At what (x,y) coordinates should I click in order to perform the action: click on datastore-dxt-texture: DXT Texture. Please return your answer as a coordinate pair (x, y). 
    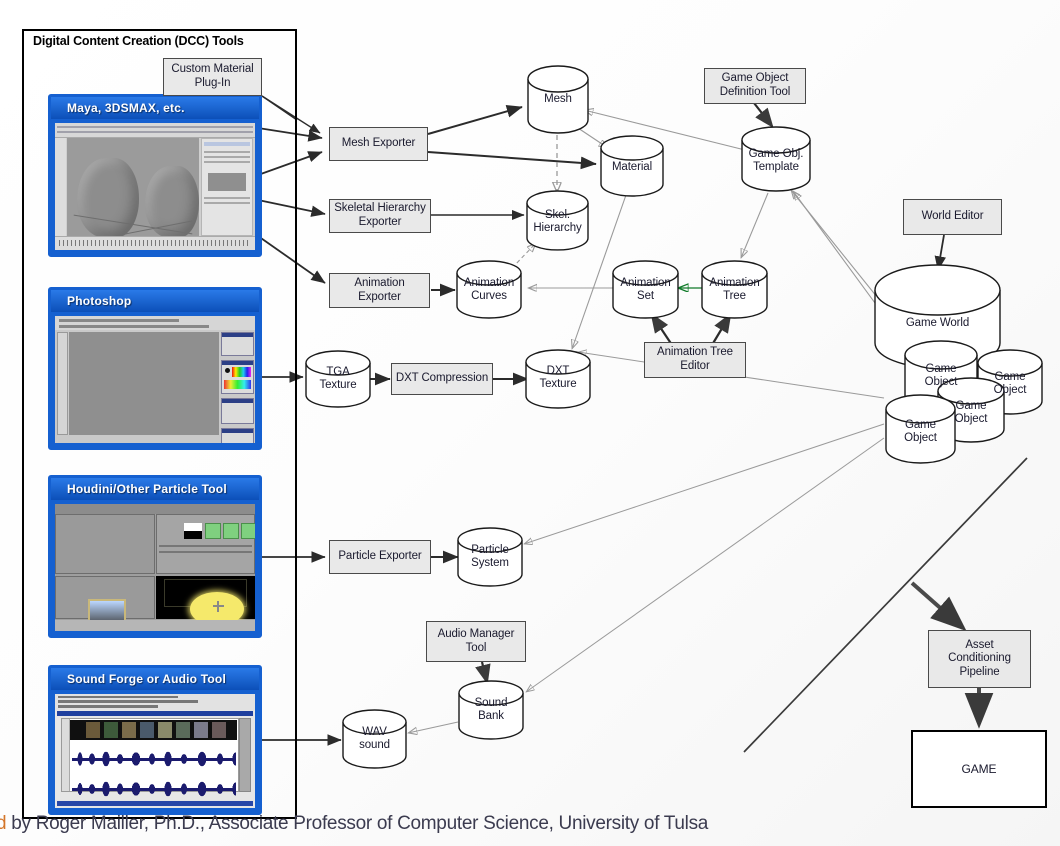
    Looking at the image, I should click on (558, 379).